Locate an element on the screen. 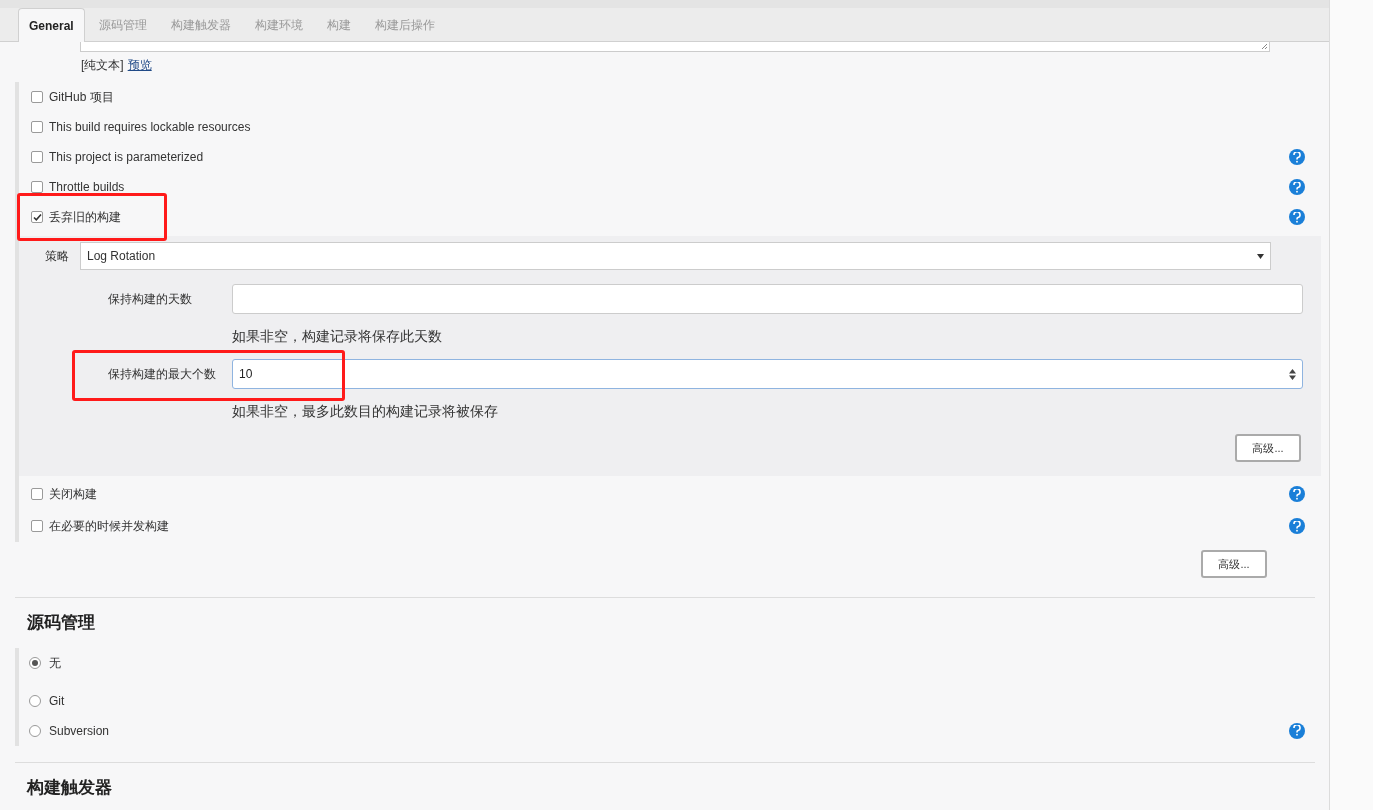 The width and height of the screenshot is (1373, 810). choice-row: 无 is located at coordinates (40, 662).